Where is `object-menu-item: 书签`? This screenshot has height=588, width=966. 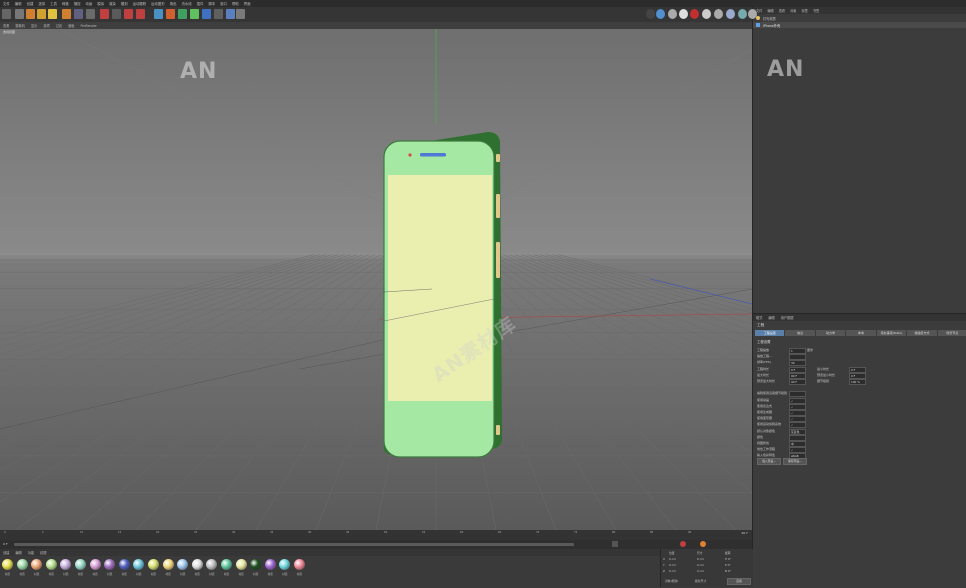 object-menu-item: 书签 is located at coordinates (816, 10).